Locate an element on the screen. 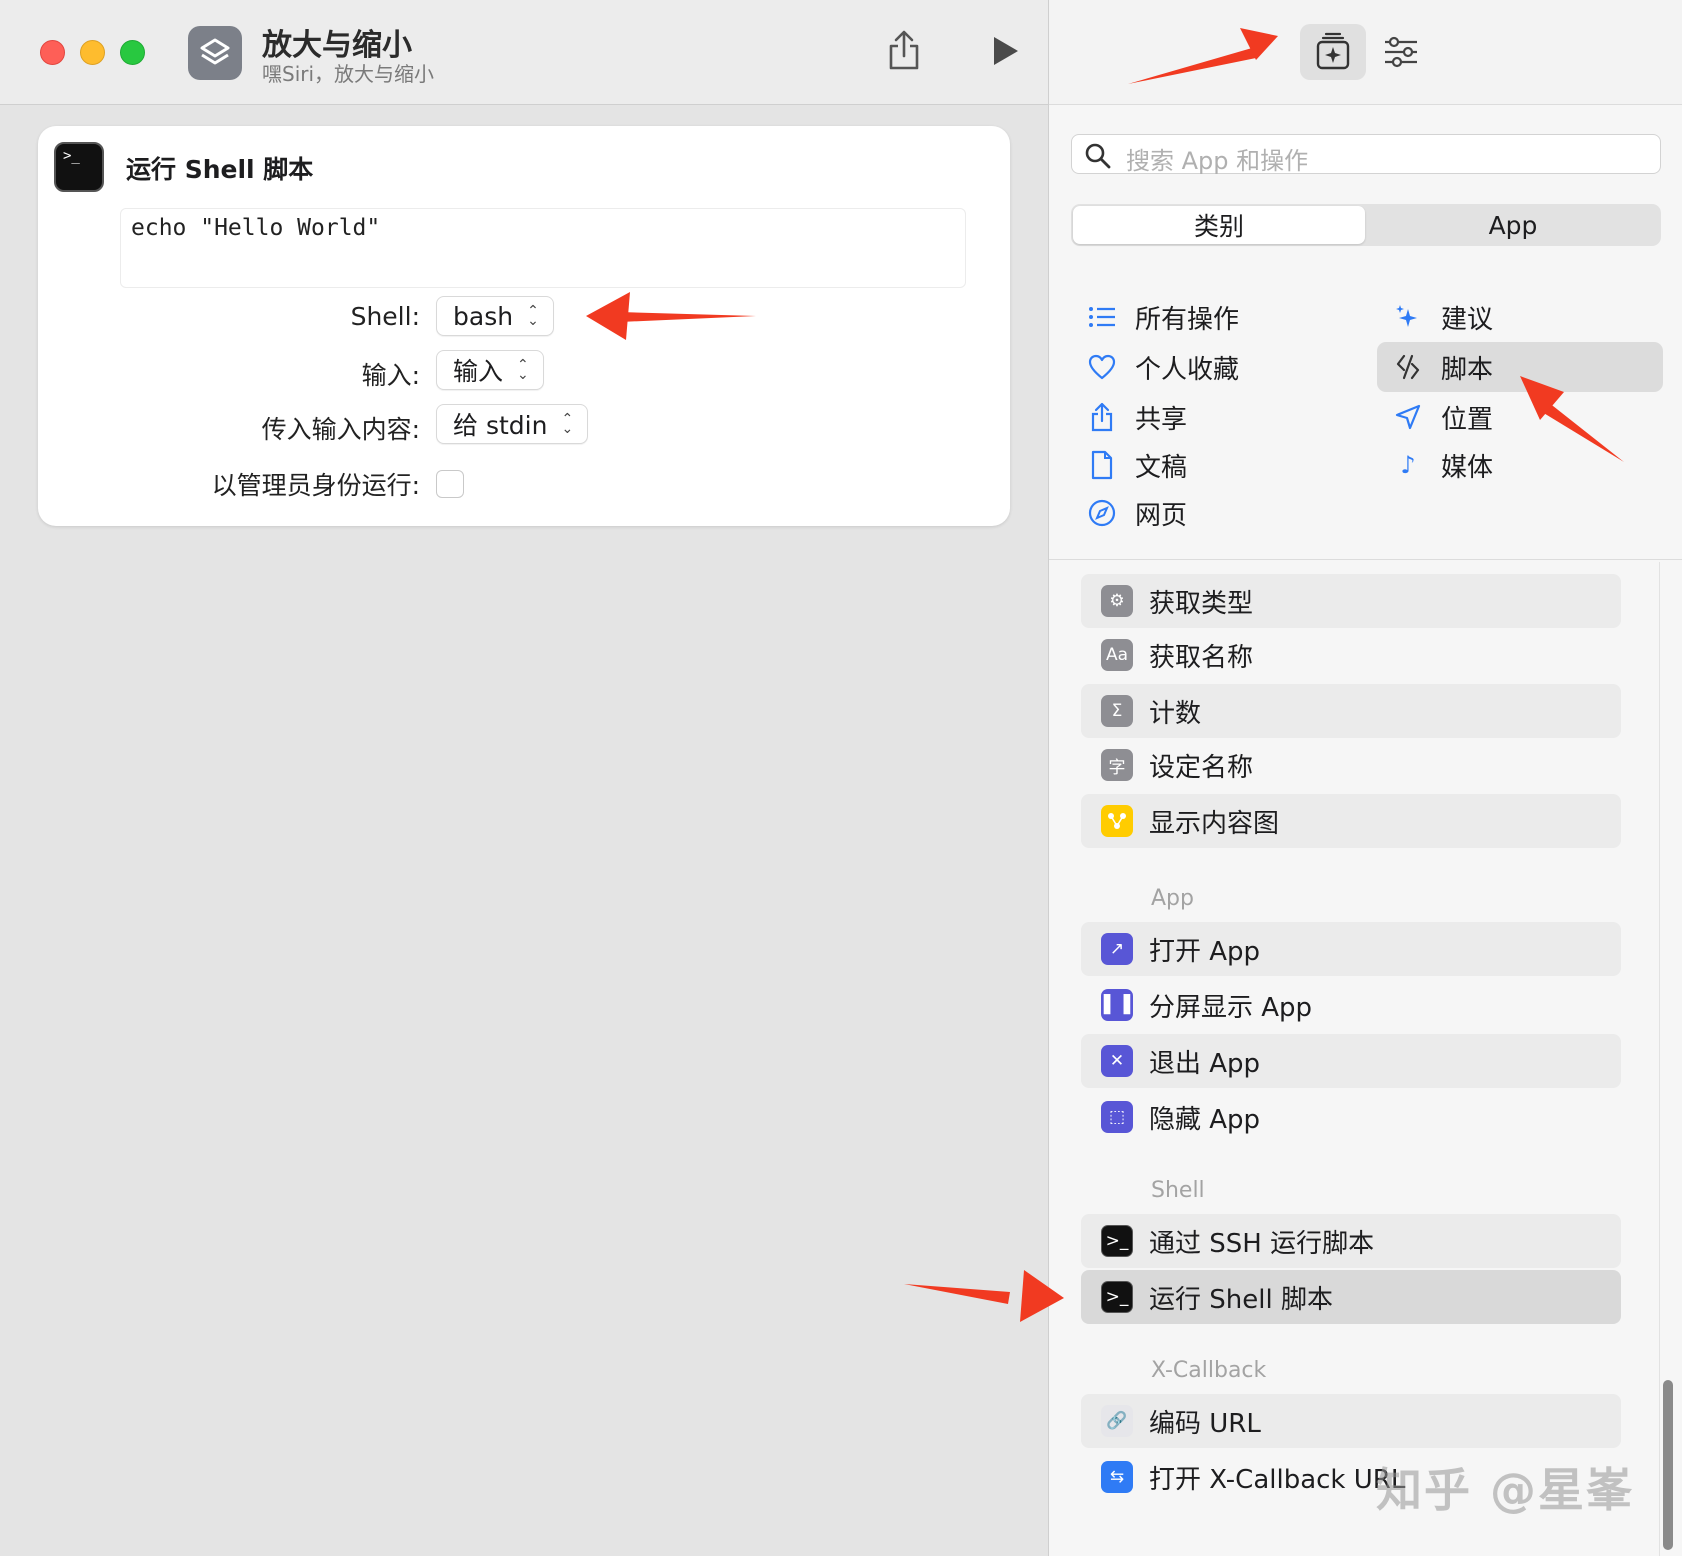 Image resolution: width=1682 pixels, height=1556 pixels. category-favorites: 个人收藏 is located at coordinates (1215, 367).